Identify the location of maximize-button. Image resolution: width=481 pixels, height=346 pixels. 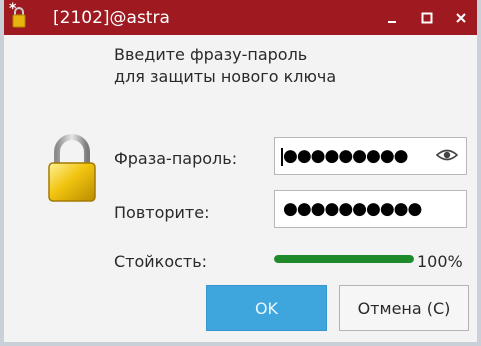
(427, 17).